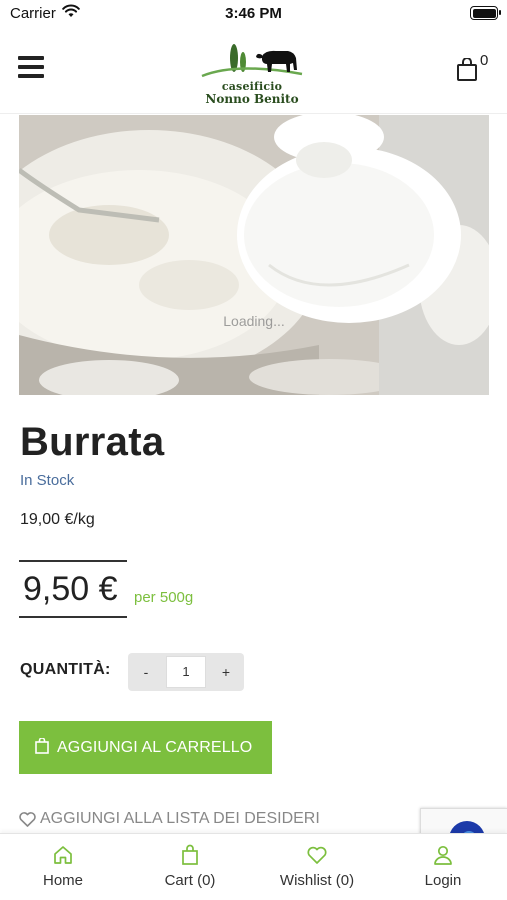  I want to click on quantity-increase-button: +, so click(226, 672).